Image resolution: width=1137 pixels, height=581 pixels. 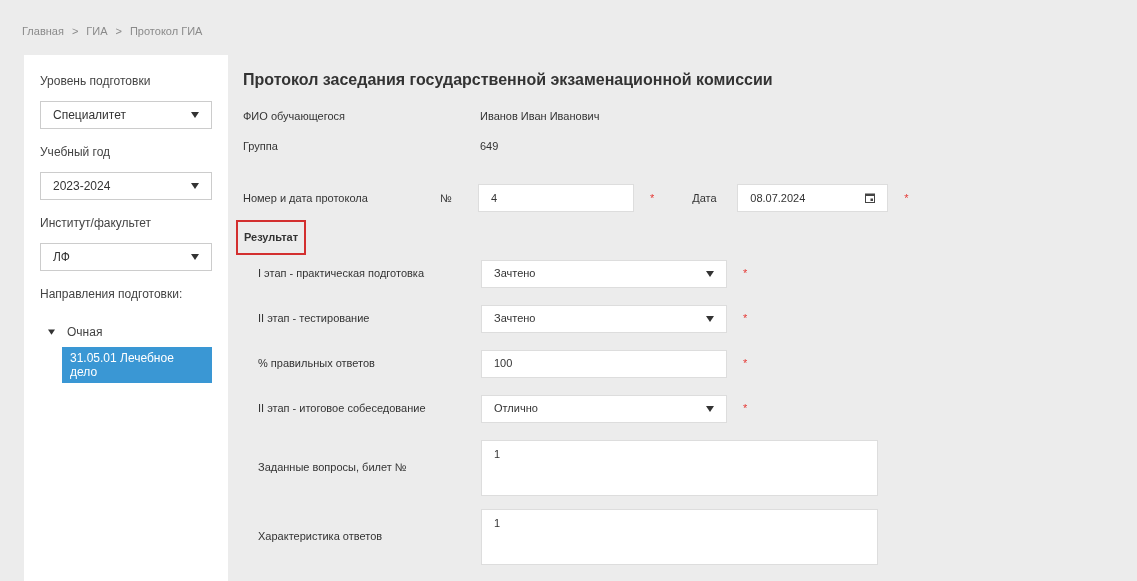 I want to click on filter-label: Учебный год, so click(x=76, y=152).